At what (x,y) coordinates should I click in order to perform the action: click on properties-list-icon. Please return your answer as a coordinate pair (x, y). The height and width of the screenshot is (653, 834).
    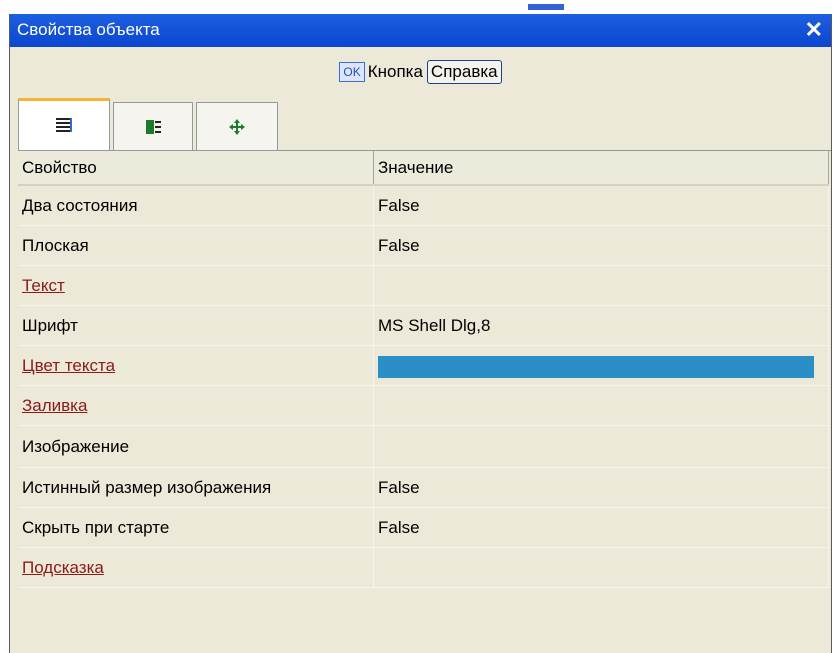
    Looking at the image, I should click on (64, 127).